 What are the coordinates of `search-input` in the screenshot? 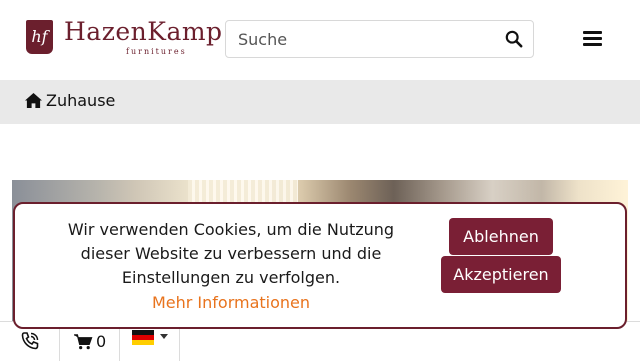 It's located at (363, 39).